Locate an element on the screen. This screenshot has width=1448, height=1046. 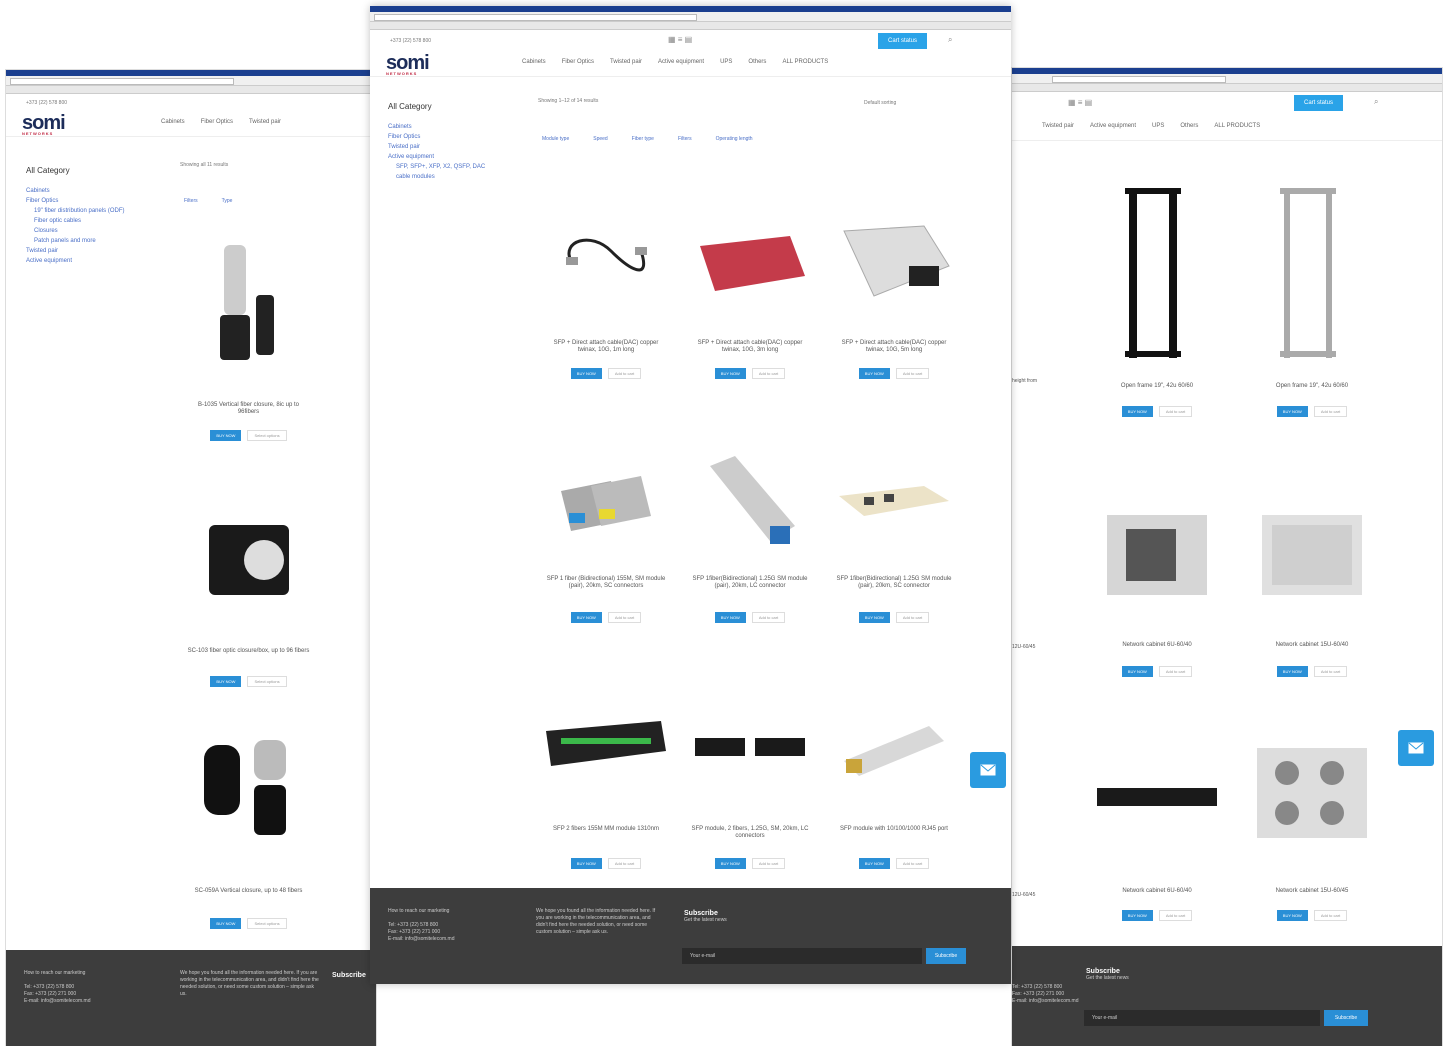
filter-dropdown: Operating length is located at coordinates (734, 139).